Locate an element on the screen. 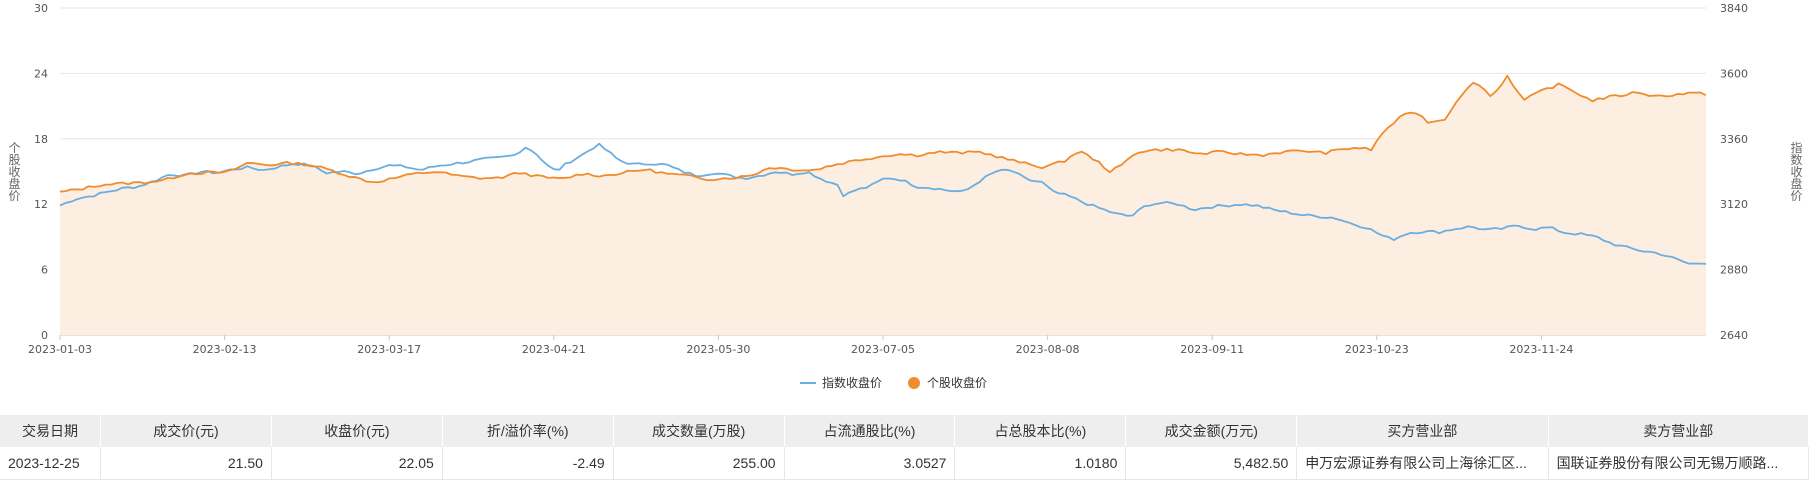  cell-float-share-ratio: 3.0527 is located at coordinates (870, 463).